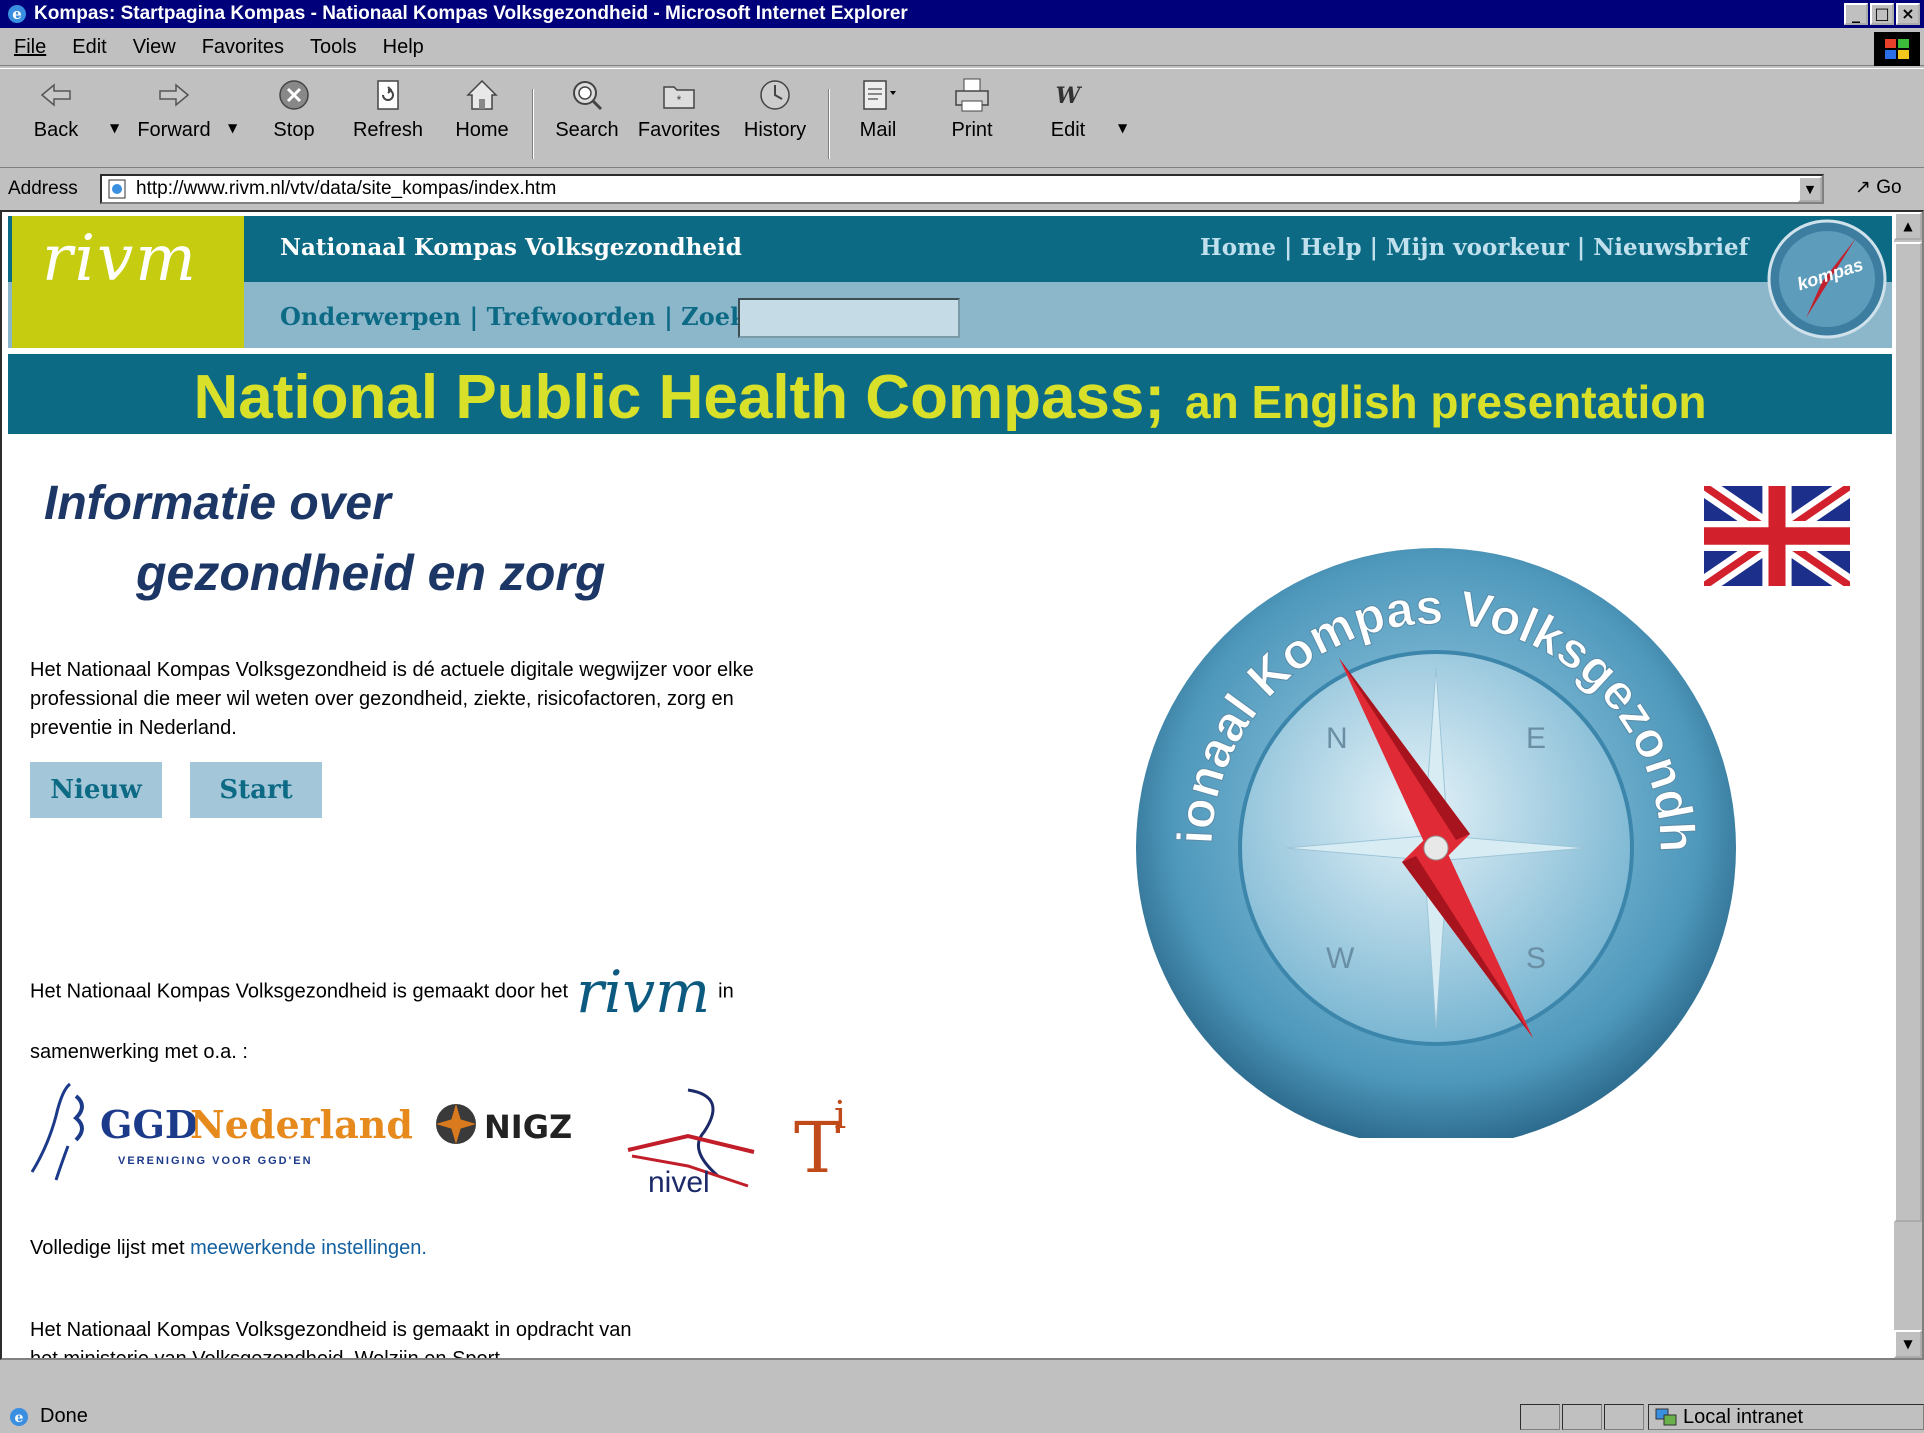 This screenshot has height=1433, width=1924. Describe the element at coordinates (64, 1416) in the screenshot. I see `status-text: Done` at that location.